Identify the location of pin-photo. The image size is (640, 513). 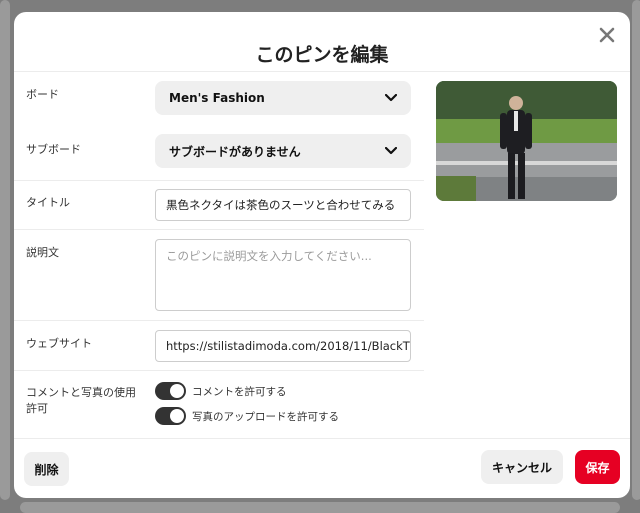
(526, 141).